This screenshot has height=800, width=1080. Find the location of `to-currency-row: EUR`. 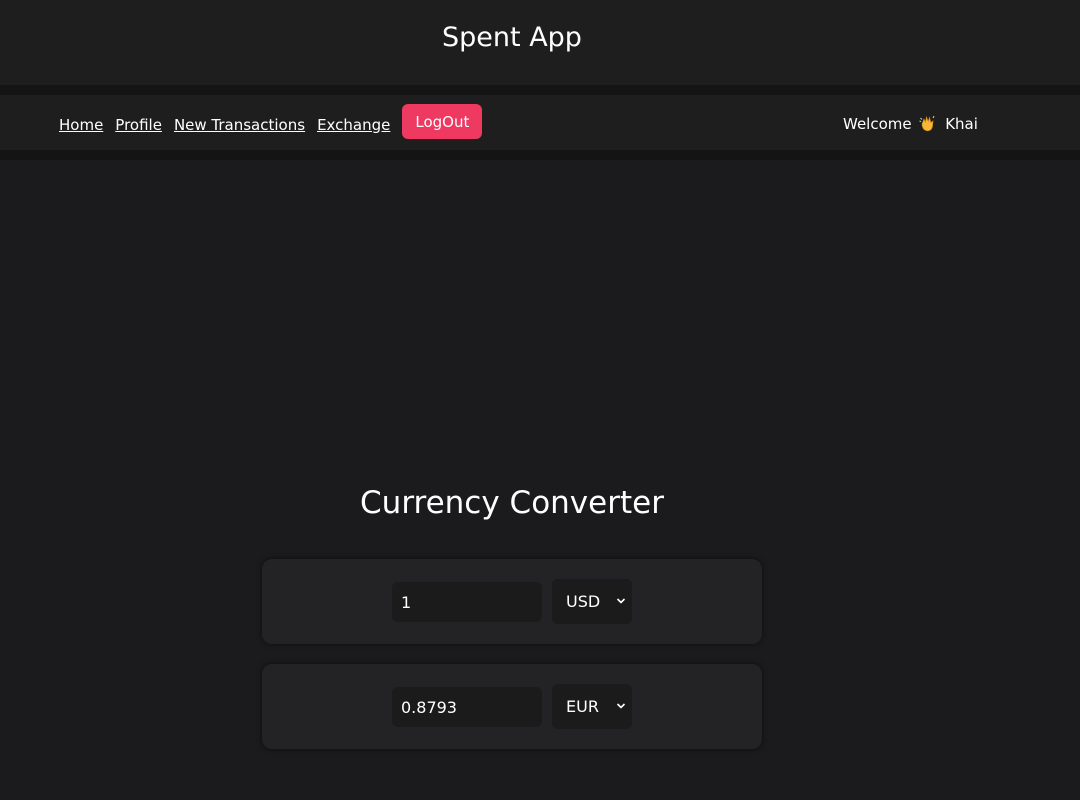

to-currency-row: EUR is located at coordinates (512, 706).